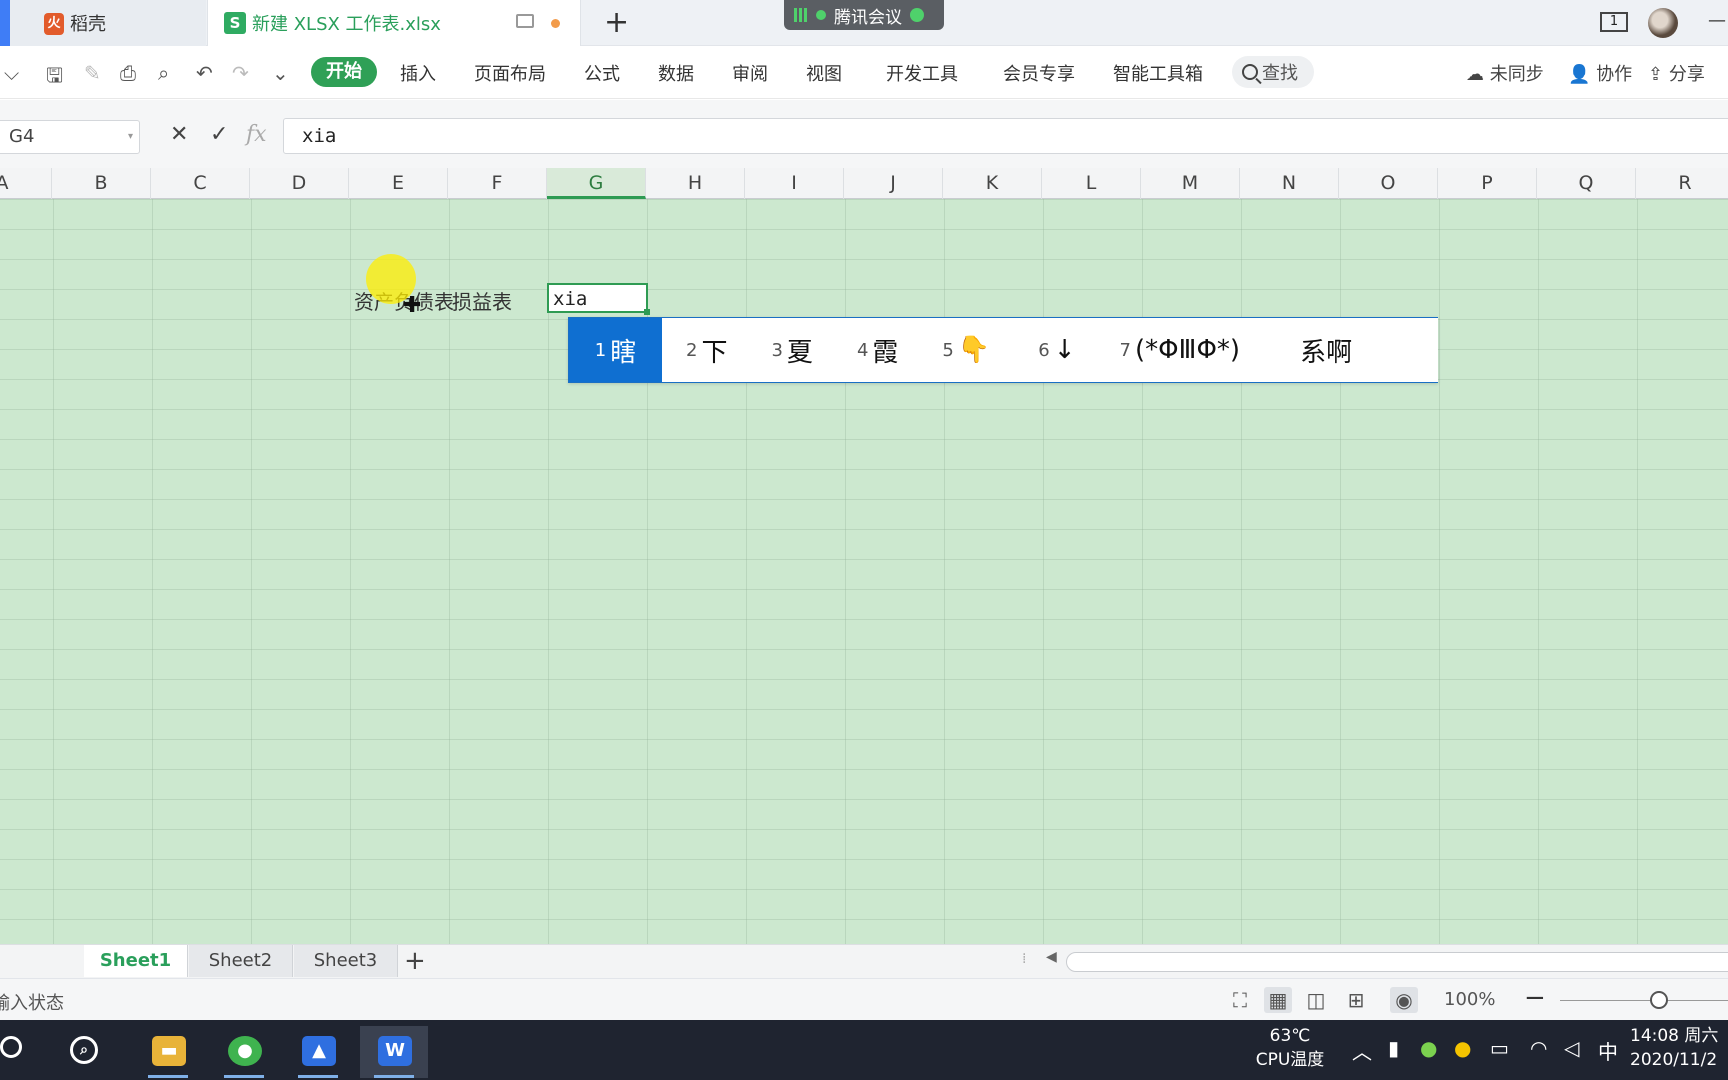 The width and height of the screenshot is (1728, 1080). What do you see at coordinates (1404, 1000) in the screenshot?
I see `eye-protection-icon: ◉` at bounding box center [1404, 1000].